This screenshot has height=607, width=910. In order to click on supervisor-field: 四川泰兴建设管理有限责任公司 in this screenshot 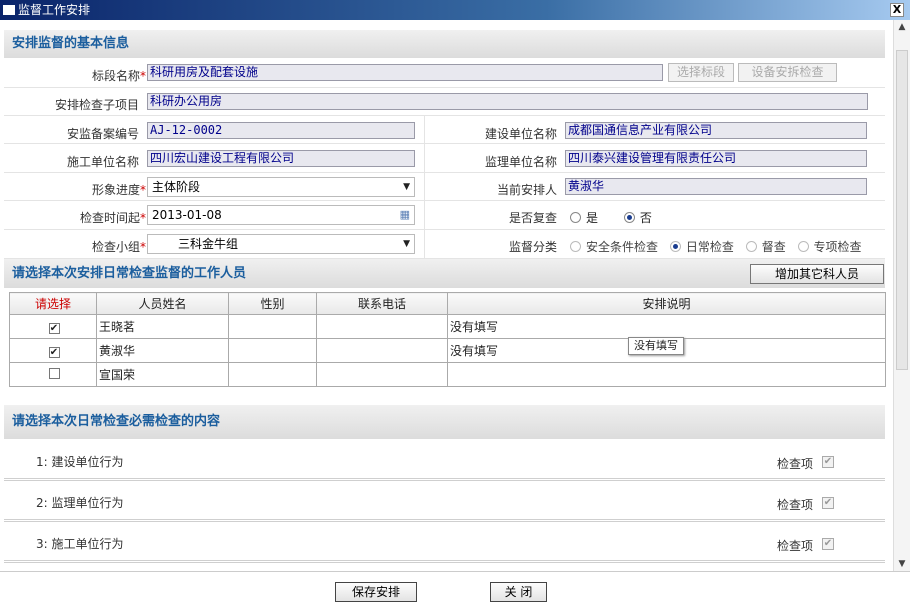, I will do `click(716, 158)`.